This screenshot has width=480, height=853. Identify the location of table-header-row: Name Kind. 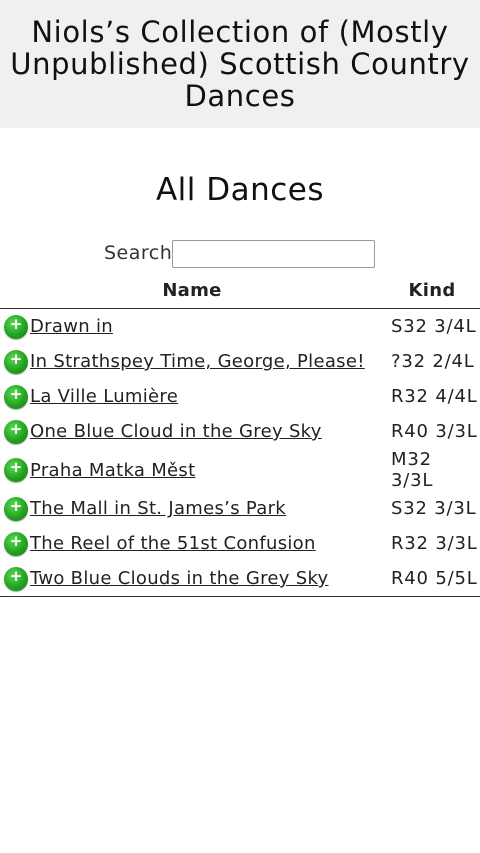
(240, 290).